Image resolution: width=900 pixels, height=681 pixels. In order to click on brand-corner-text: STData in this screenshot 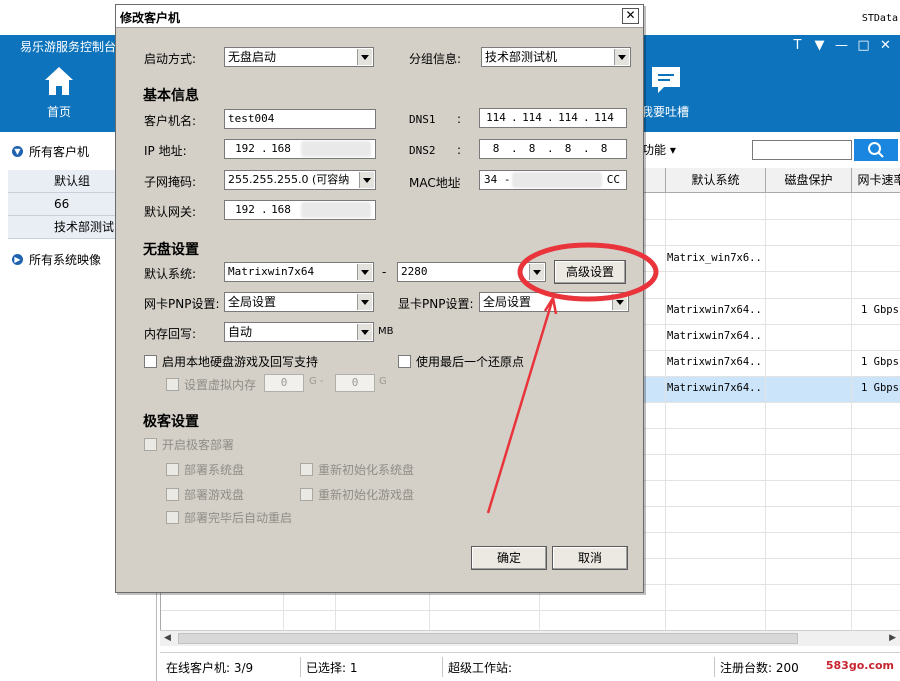, I will do `click(879, 18)`.